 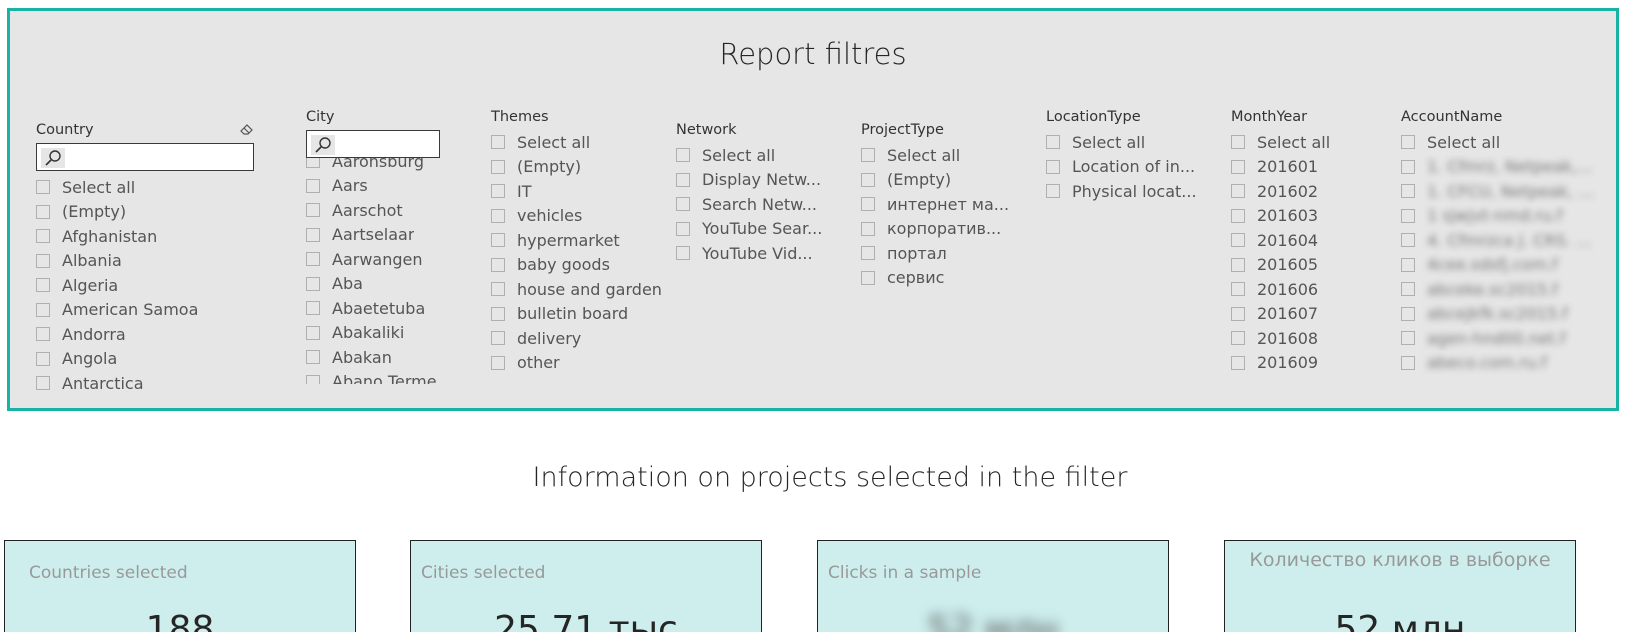 What do you see at coordinates (586, 363) in the screenshot?
I see `list-item: other` at bounding box center [586, 363].